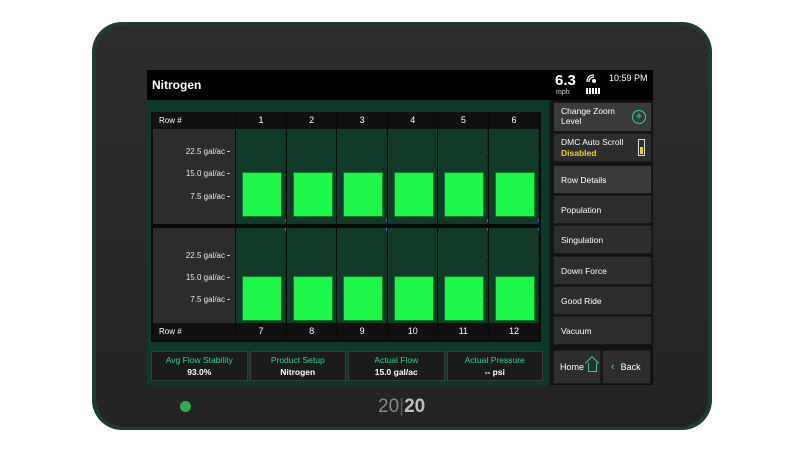 The height and width of the screenshot is (450, 800). What do you see at coordinates (463, 168) in the screenshot?
I see `row-column: 5` at bounding box center [463, 168].